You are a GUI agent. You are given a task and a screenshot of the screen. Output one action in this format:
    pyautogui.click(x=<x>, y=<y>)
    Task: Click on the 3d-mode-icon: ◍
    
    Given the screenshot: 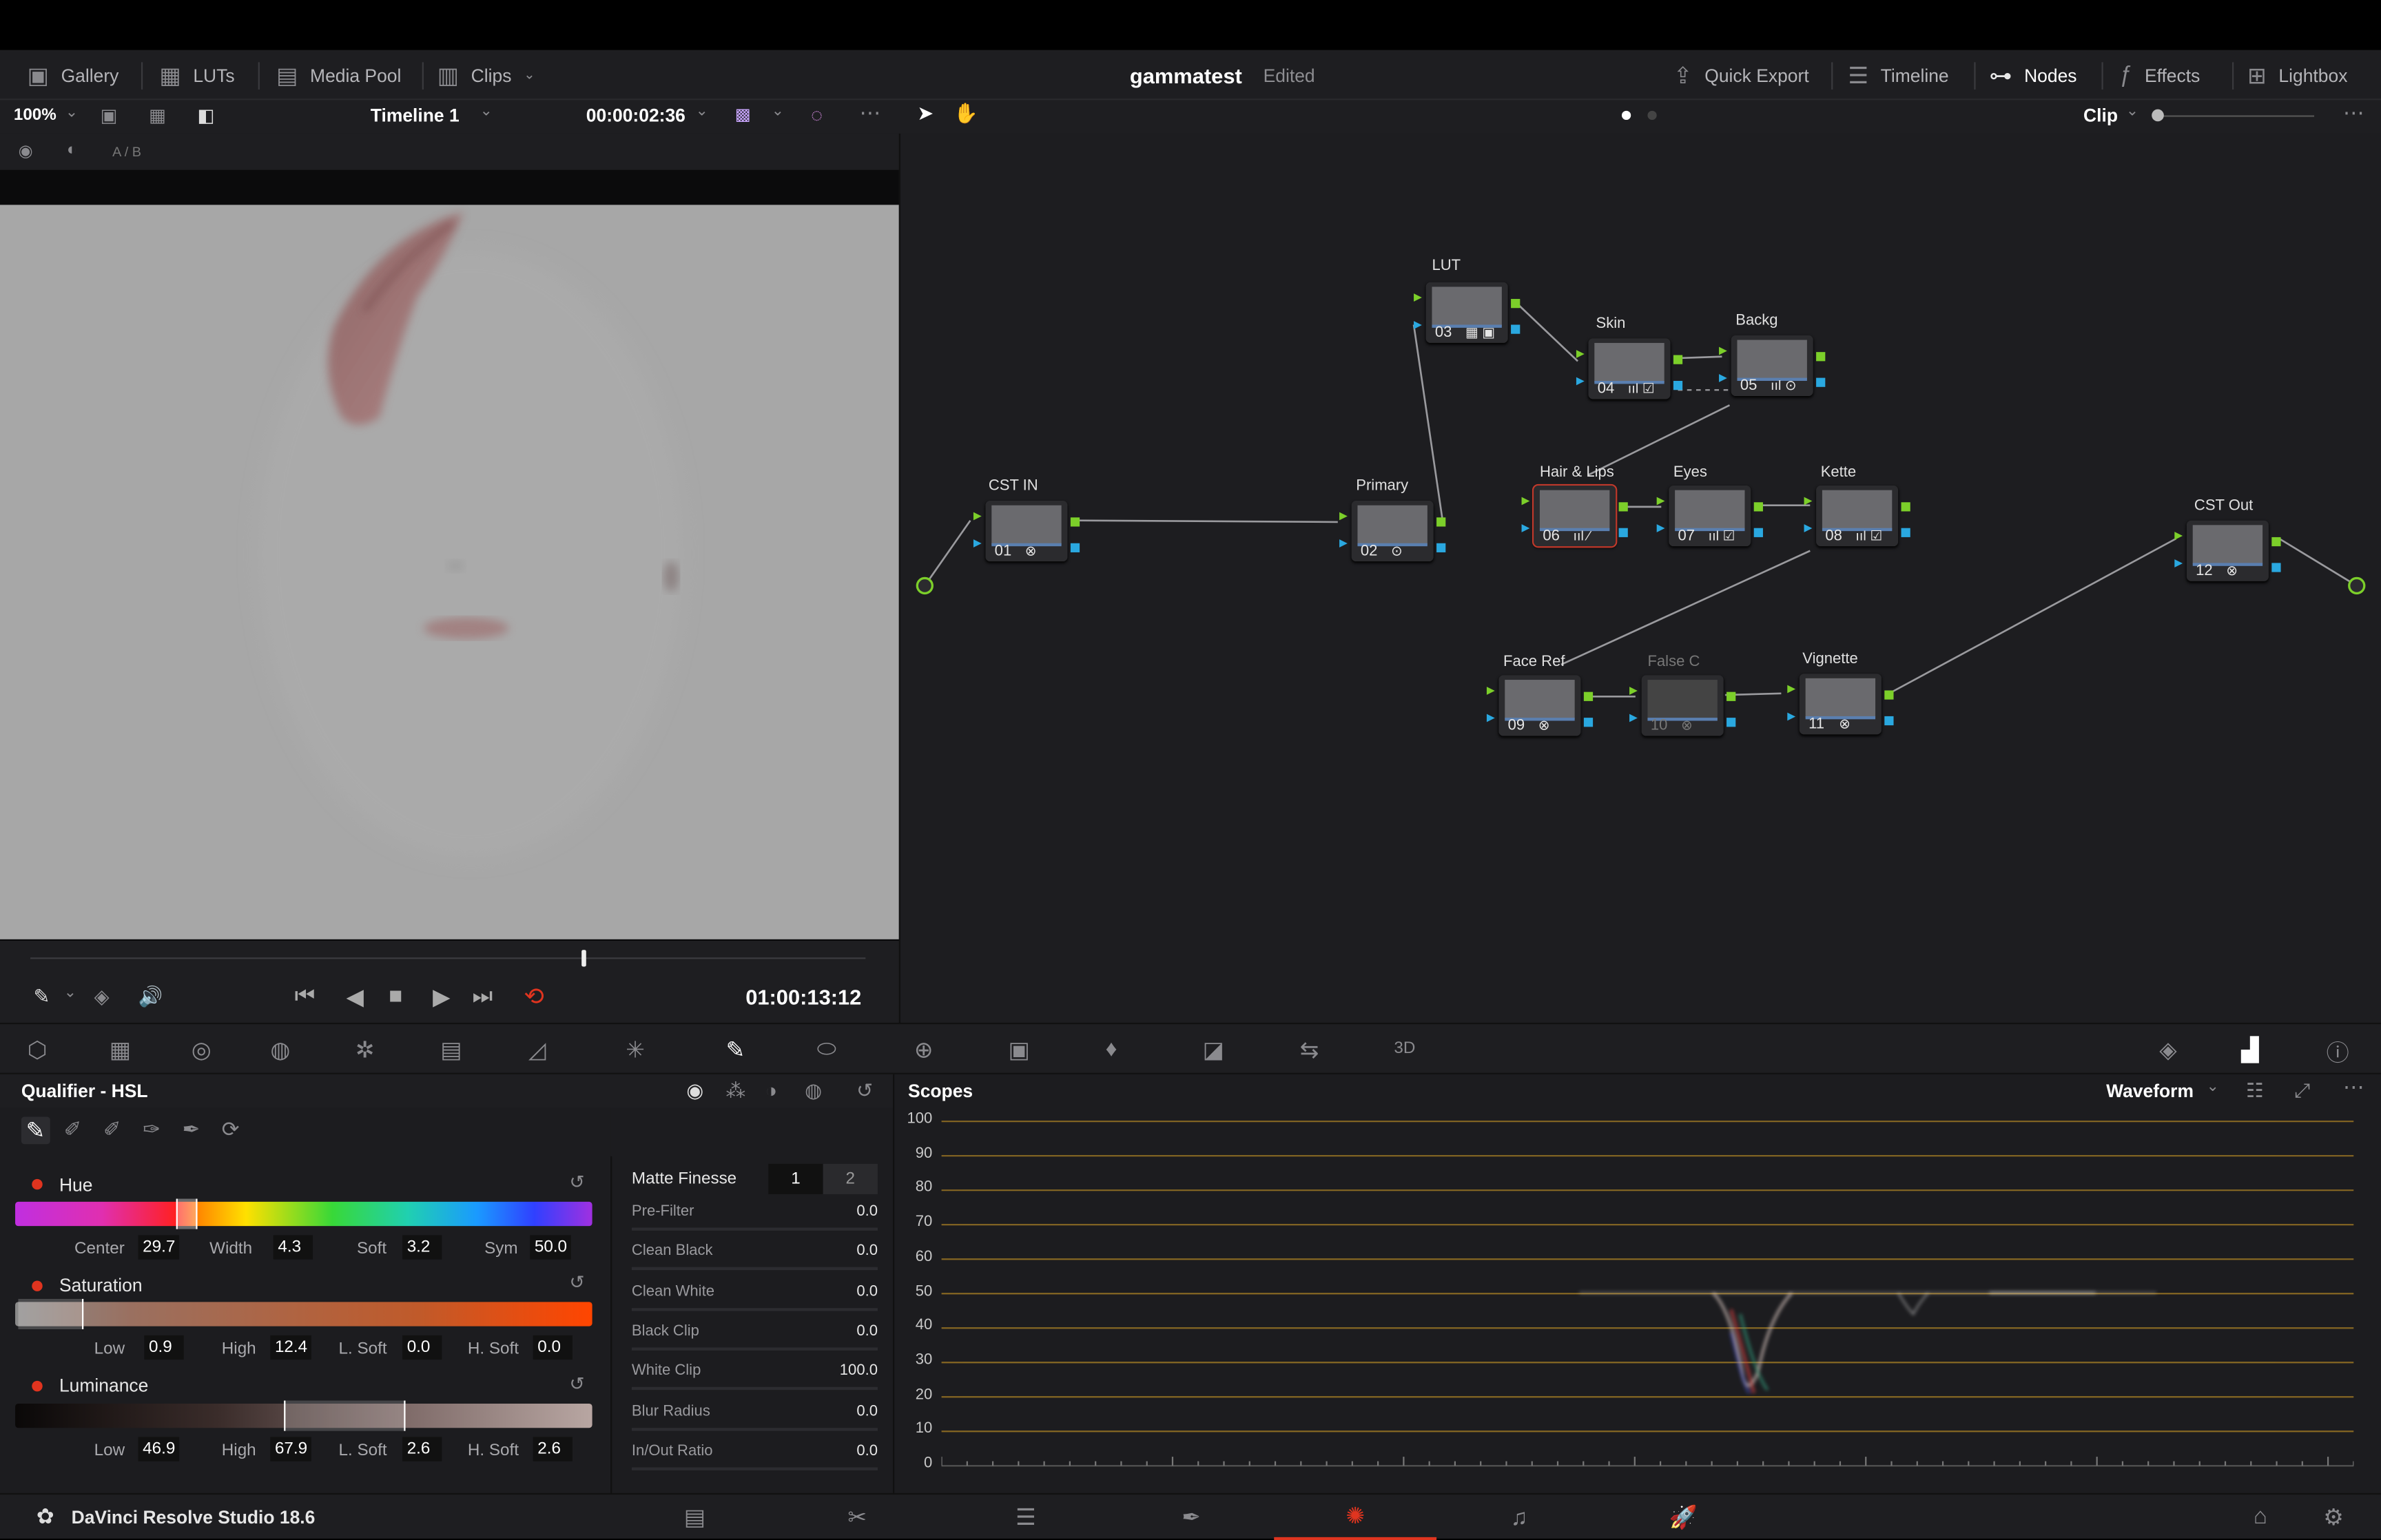 What is the action you would take?
    pyautogui.click(x=813, y=1091)
    